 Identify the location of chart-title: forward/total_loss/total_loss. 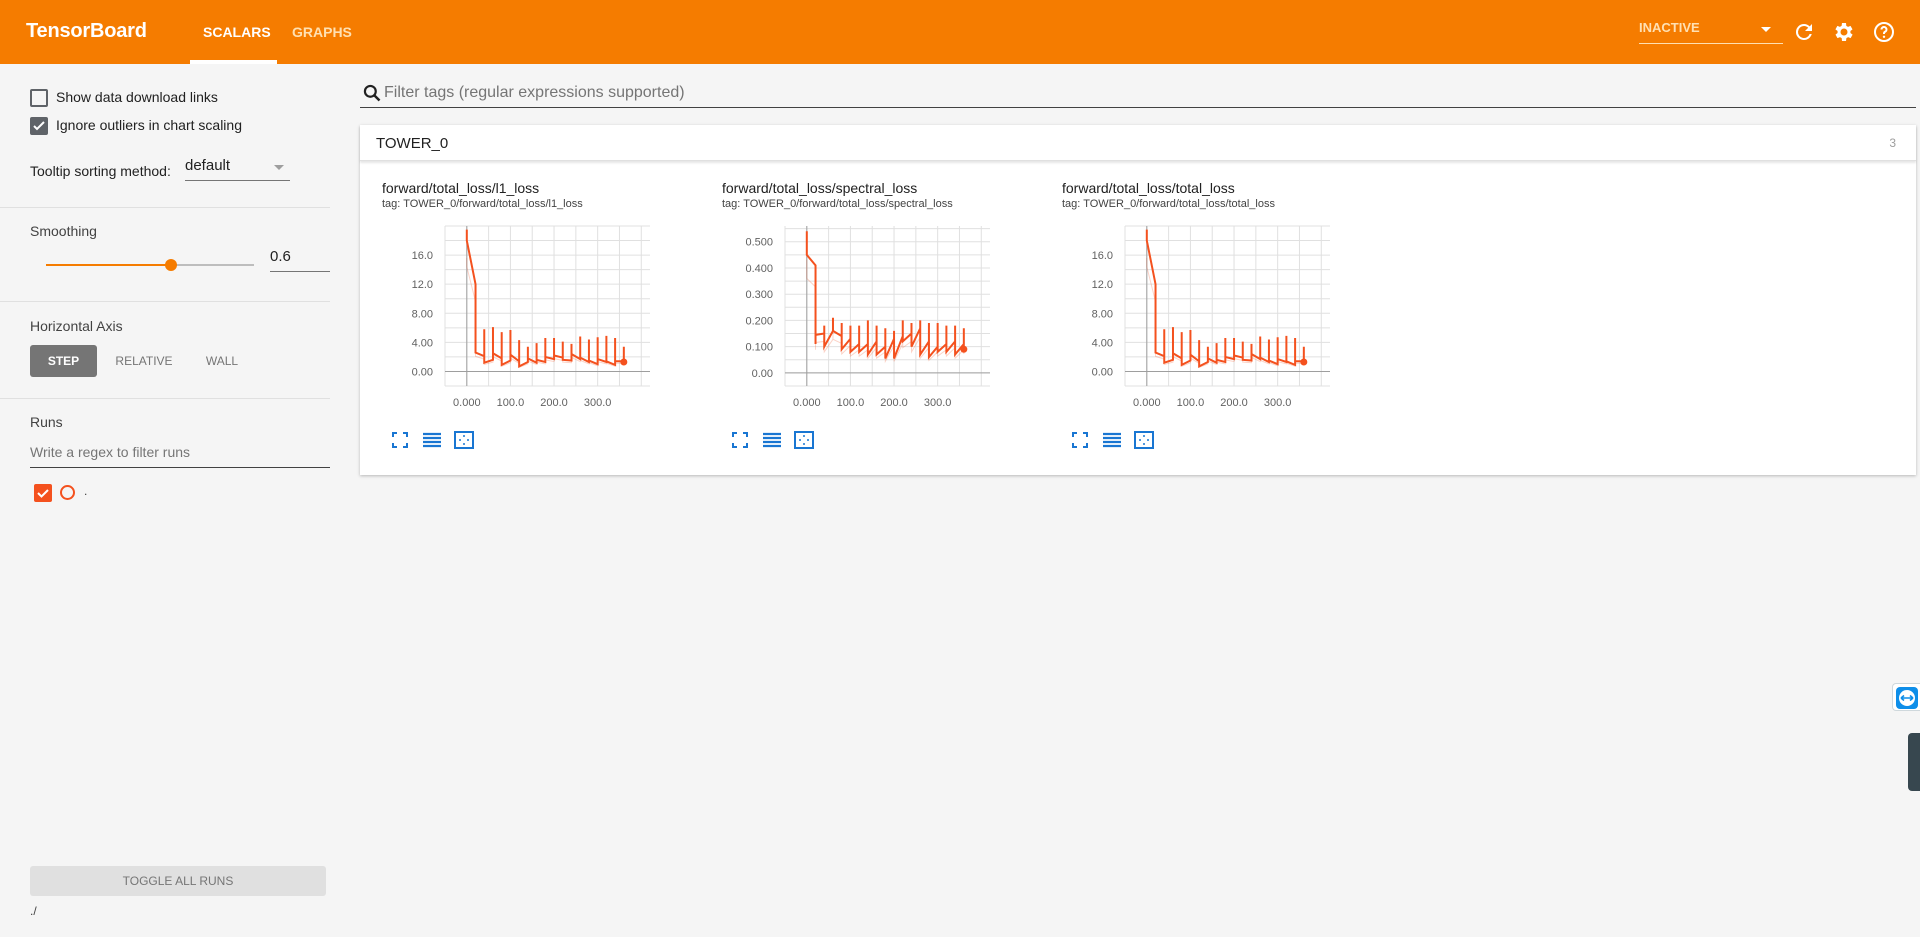
(1148, 188).